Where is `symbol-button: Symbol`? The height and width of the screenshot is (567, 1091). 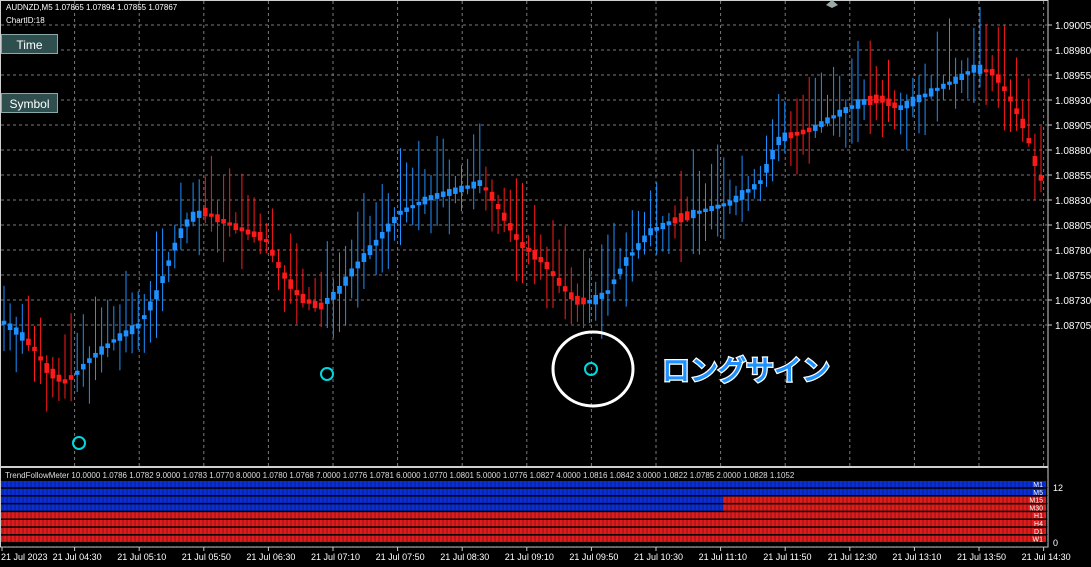
symbol-button: Symbol is located at coordinates (29, 103).